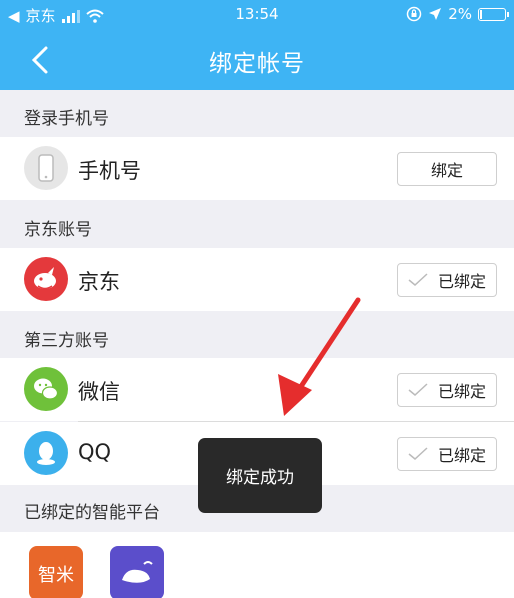  I want to click on zhimi-logo: 智米, so click(56, 575).